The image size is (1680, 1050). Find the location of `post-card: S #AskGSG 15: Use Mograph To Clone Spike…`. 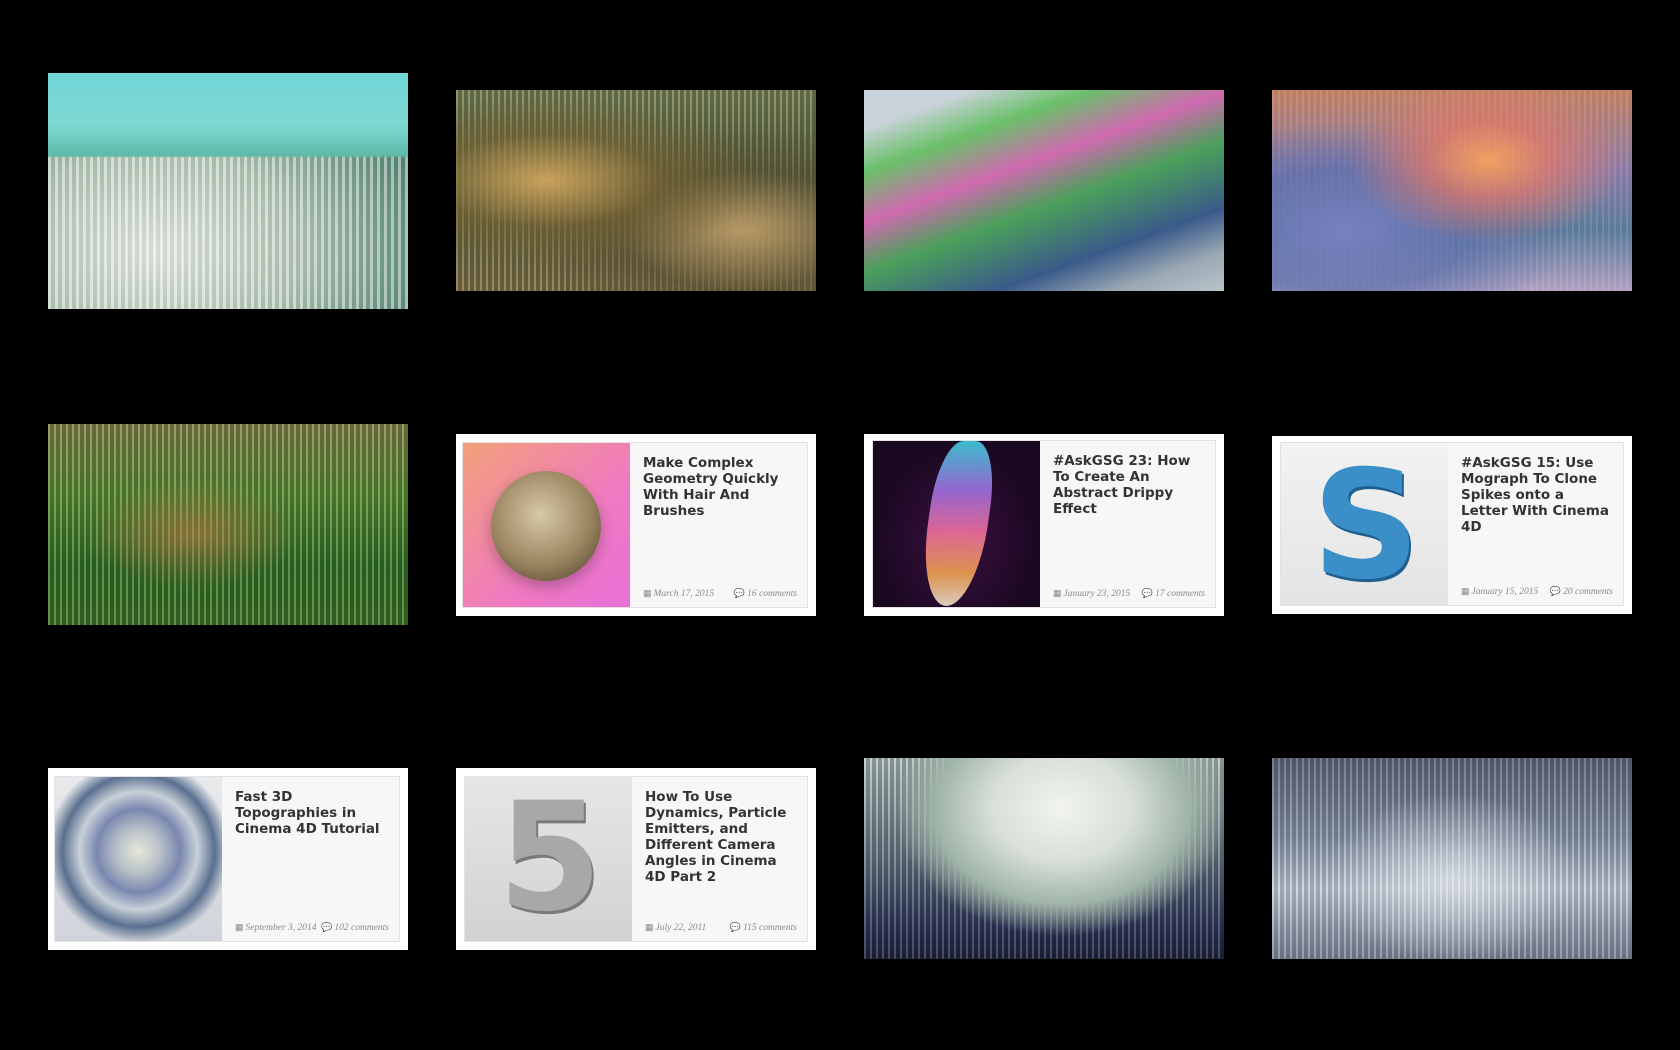

post-card: S #AskGSG 15: Use Mograph To Clone Spike… is located at coordinates (1452, 525).